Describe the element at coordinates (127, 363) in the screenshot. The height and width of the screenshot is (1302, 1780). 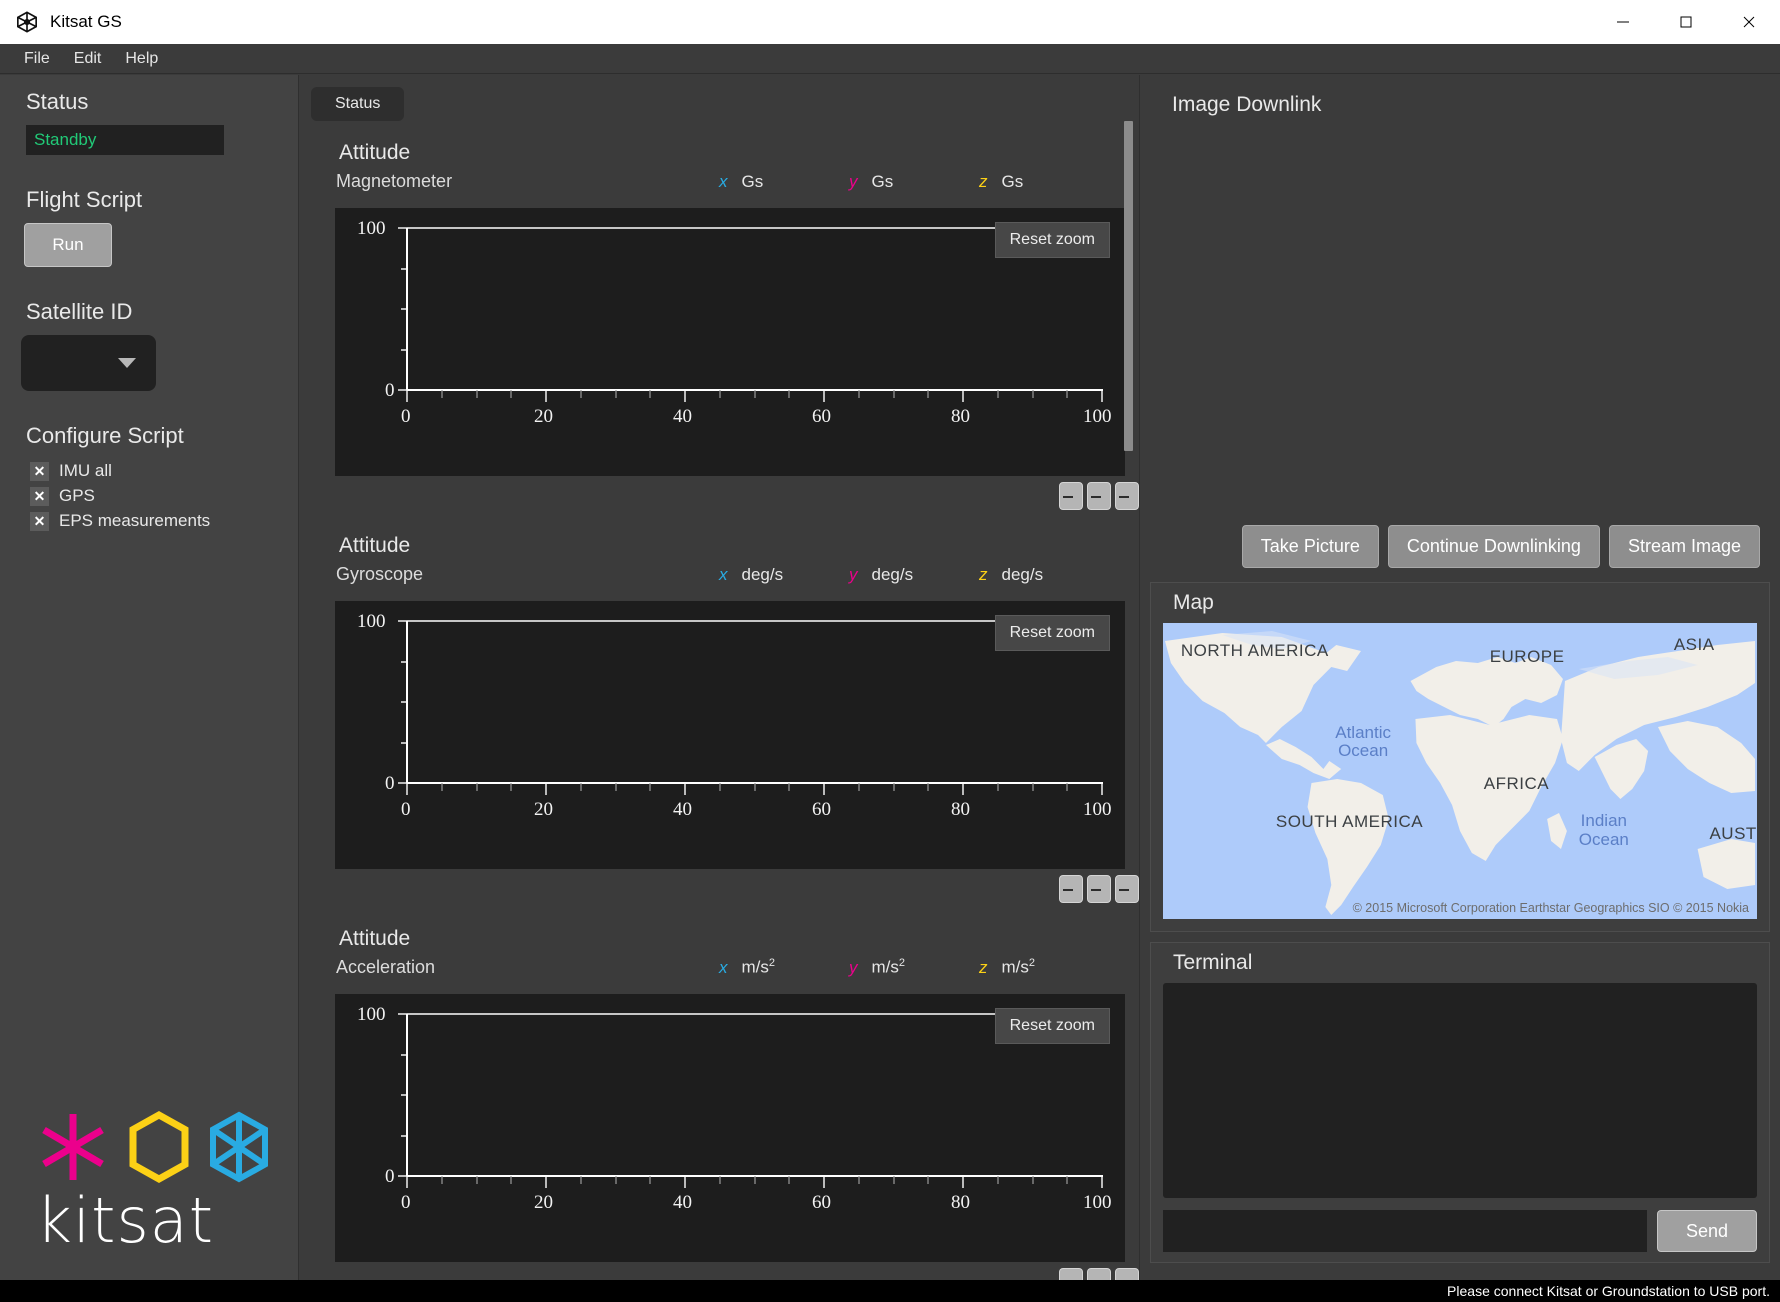
I see `chevron-down-icon` at that location.